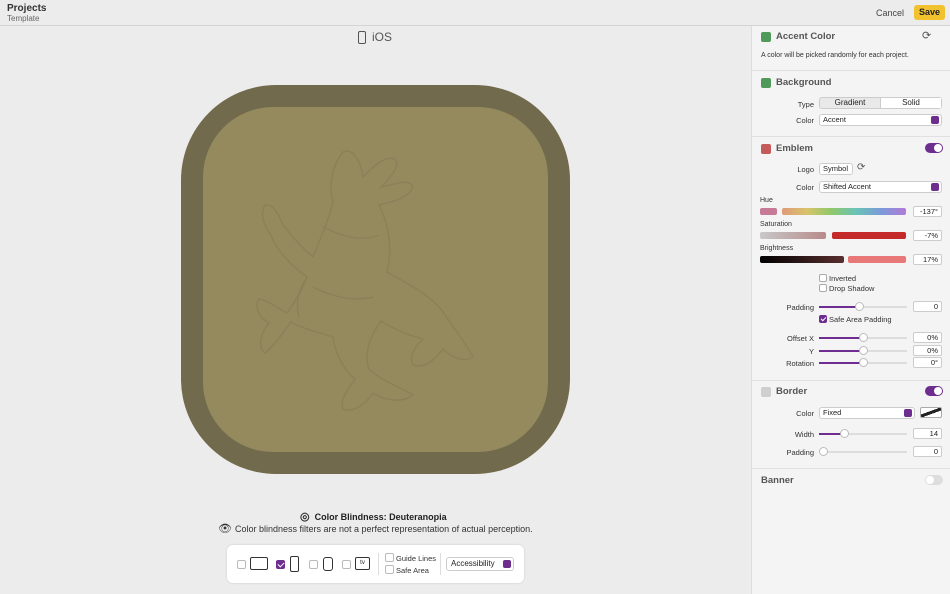  Describe the element at coordinates (805, 104) in the screenshot. I see `type-label: Type` at that location.